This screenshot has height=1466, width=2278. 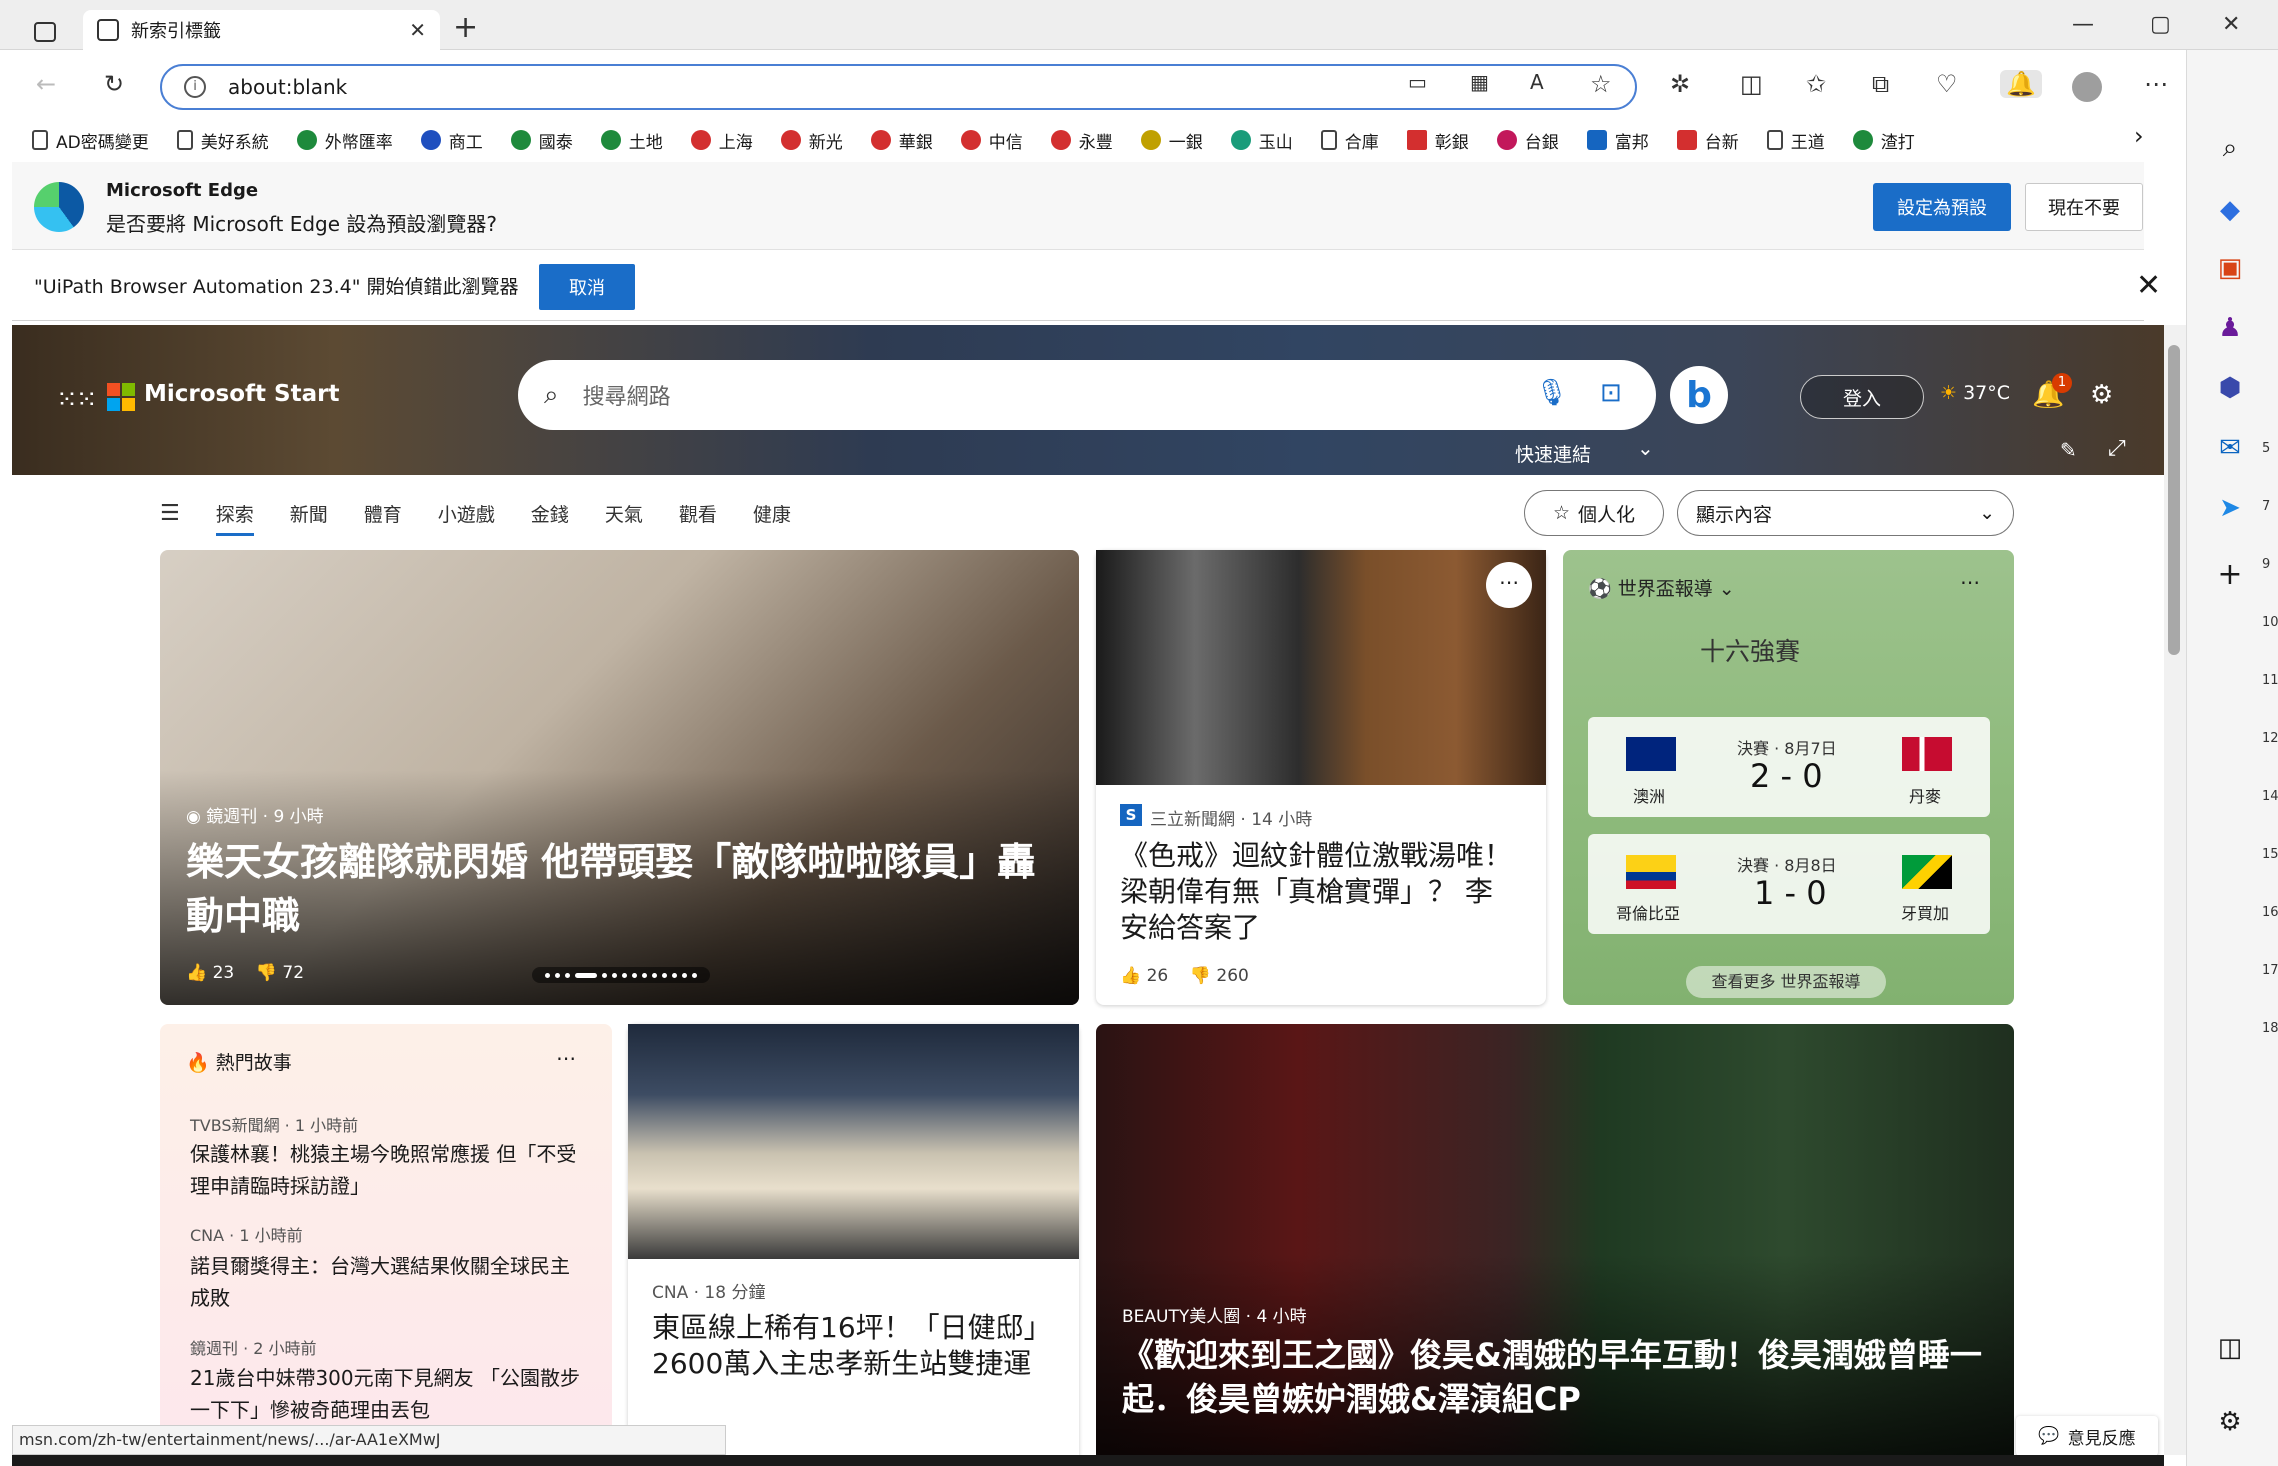 What do you see at coordinates (1707, 140) in the screenshot?
I see `favorite-item: 台新` at bounding box center [1707, 140].